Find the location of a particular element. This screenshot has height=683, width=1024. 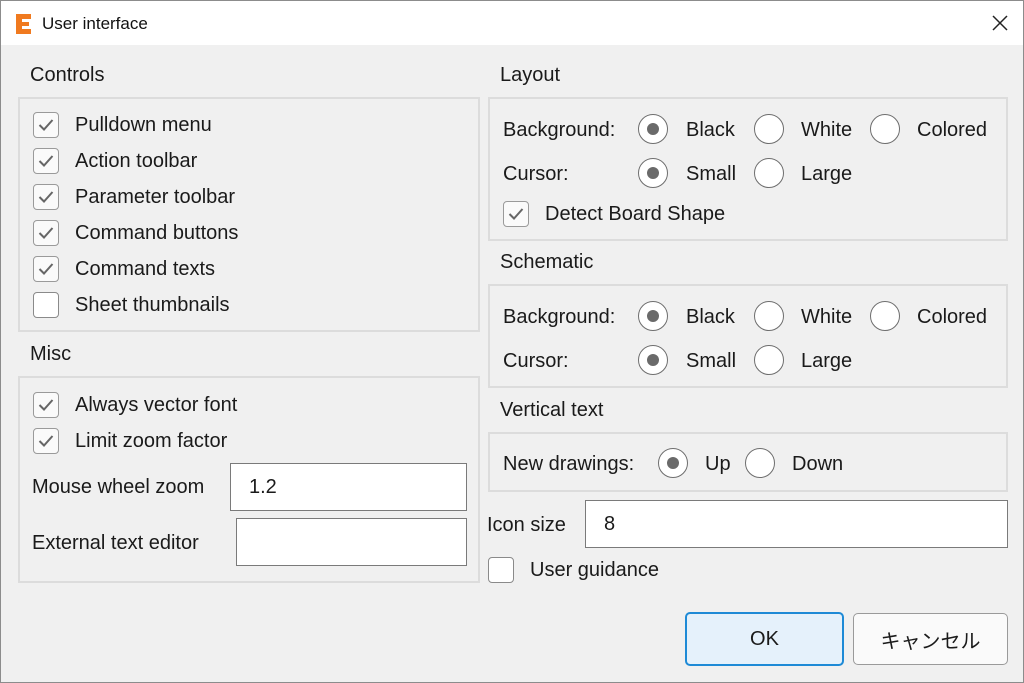

layout-background-black-radio is located at coordinates (653, 129).